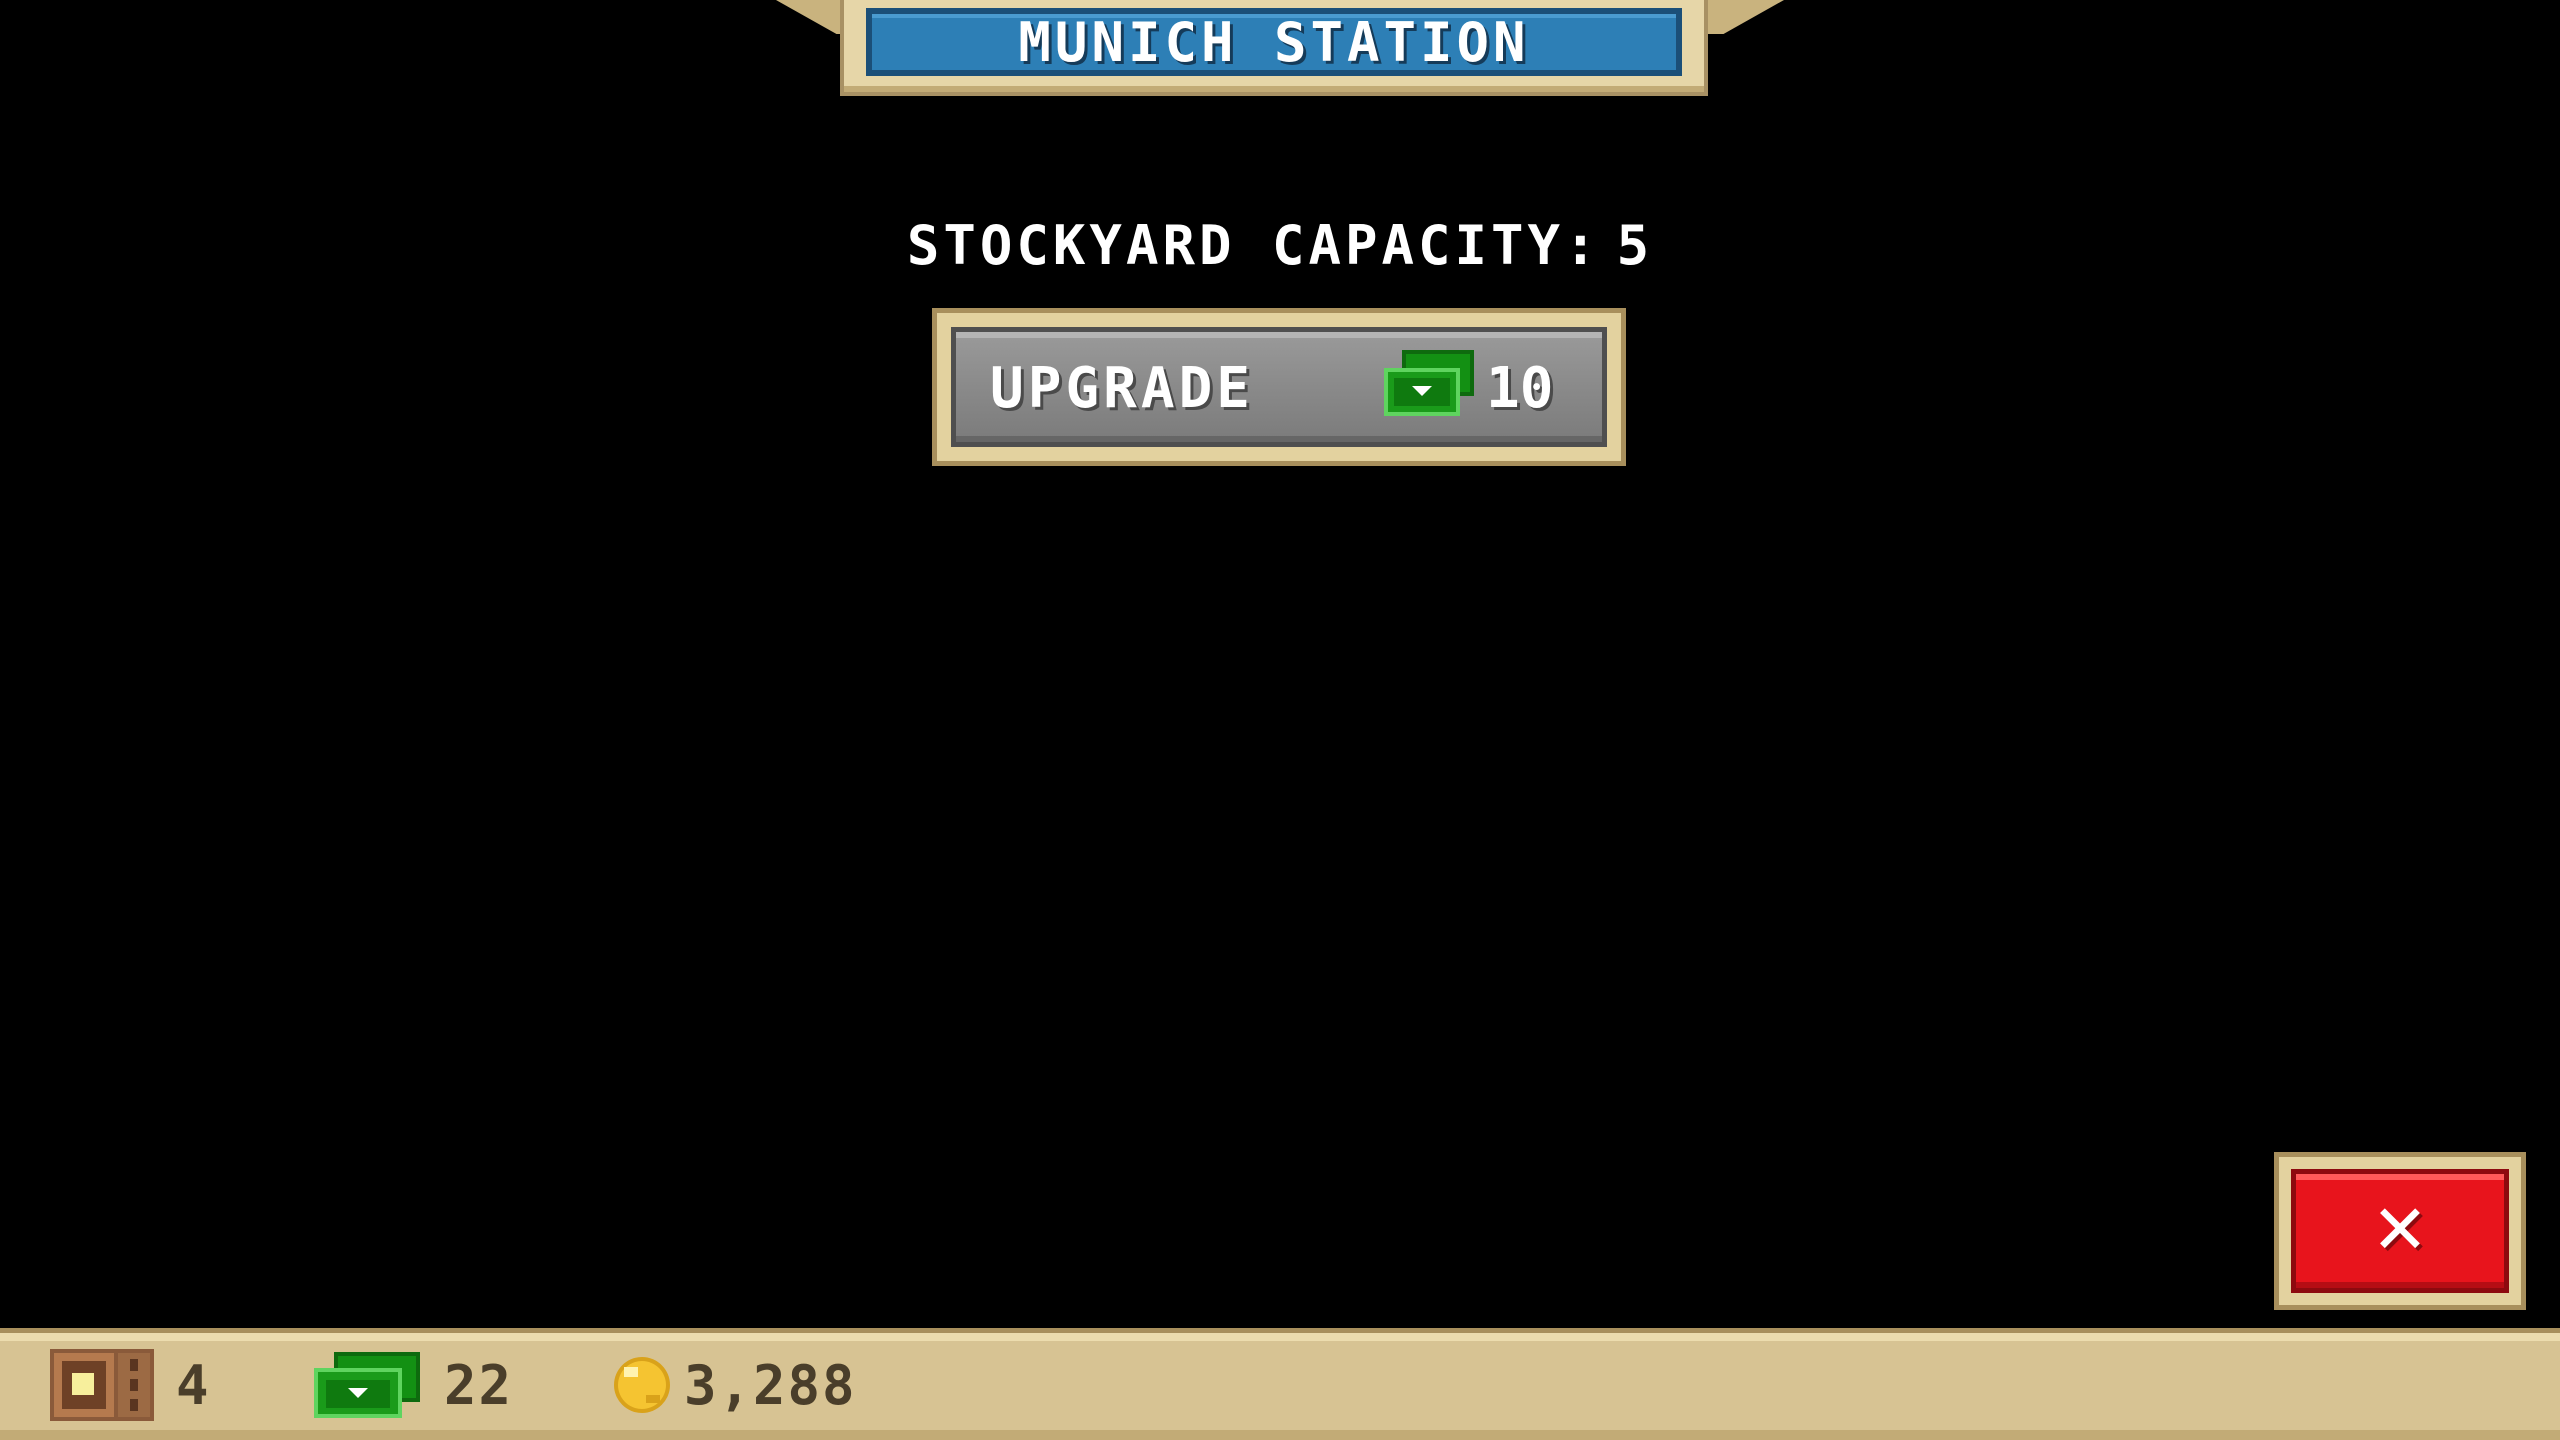  I want to click on coins-stat: 3,288, so click(734, 1385).